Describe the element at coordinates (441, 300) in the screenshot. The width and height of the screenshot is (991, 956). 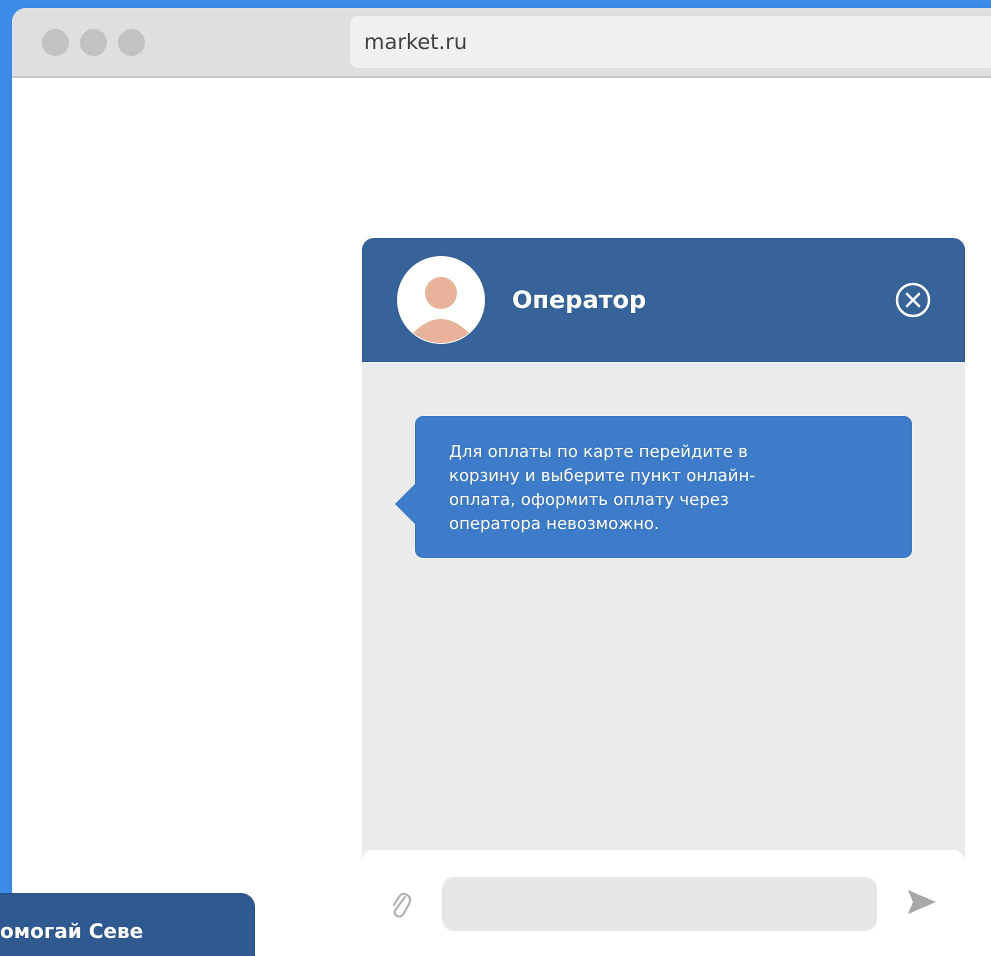
I see `avatar-icon` at that location.